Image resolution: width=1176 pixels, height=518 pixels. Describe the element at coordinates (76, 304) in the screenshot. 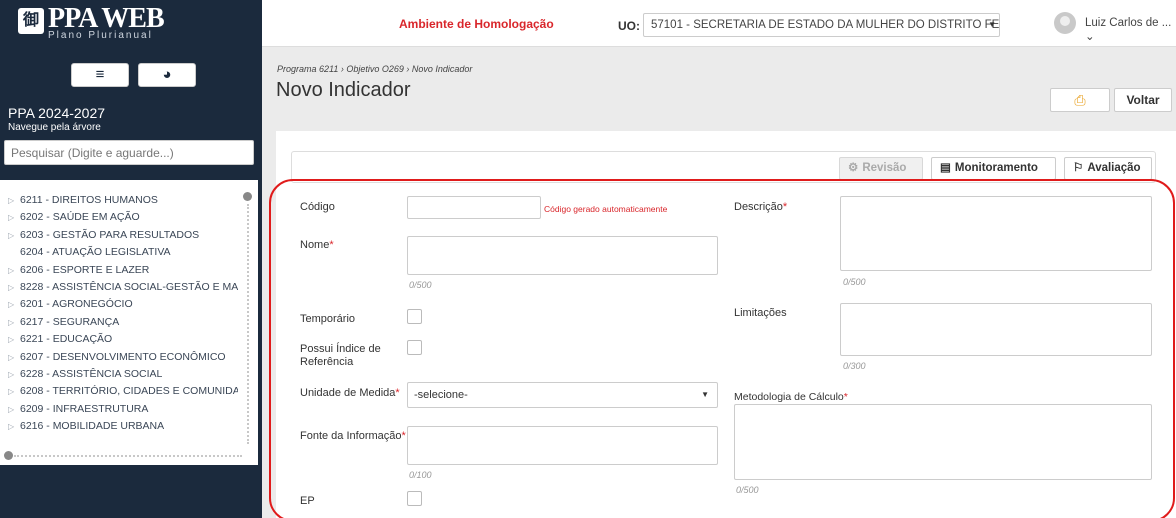

I see `tree-item-label: 6201 - AGRONEGÓCIO` at that location.